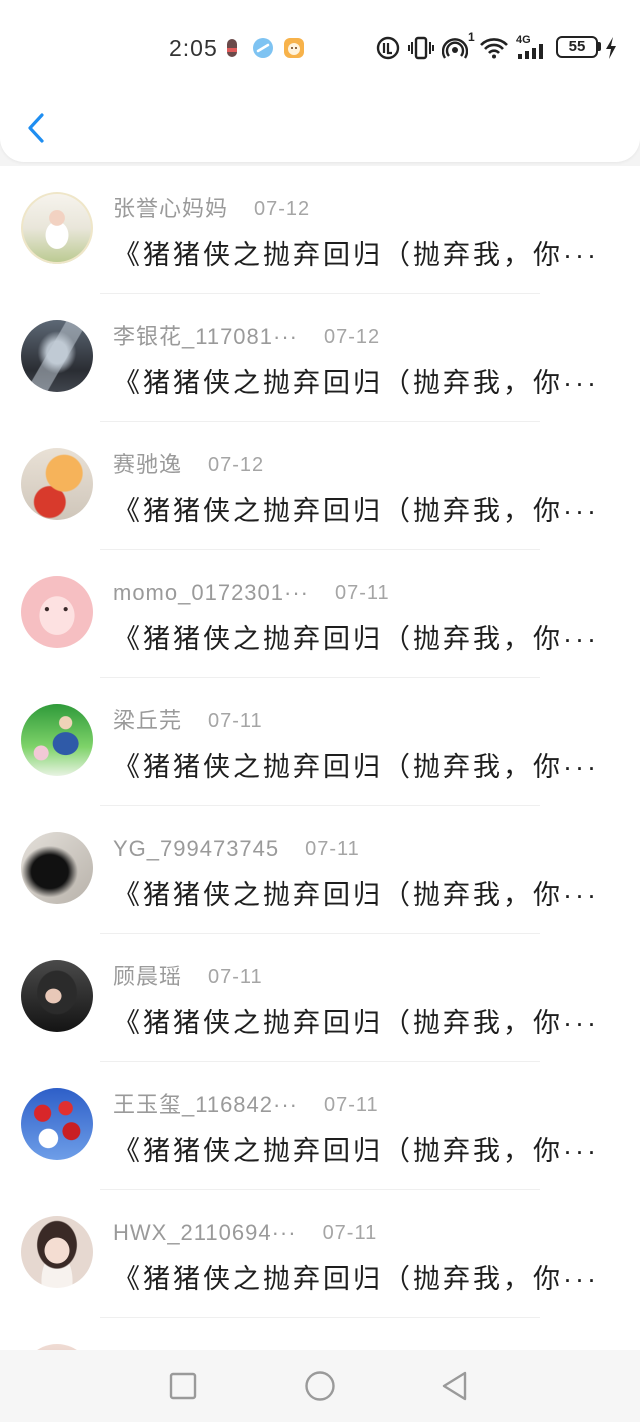 This screenshot has width=640, height=1422. Describe the element at coordinates (421, 48) in the screenshot. I see `vibrate-icon` at that location.